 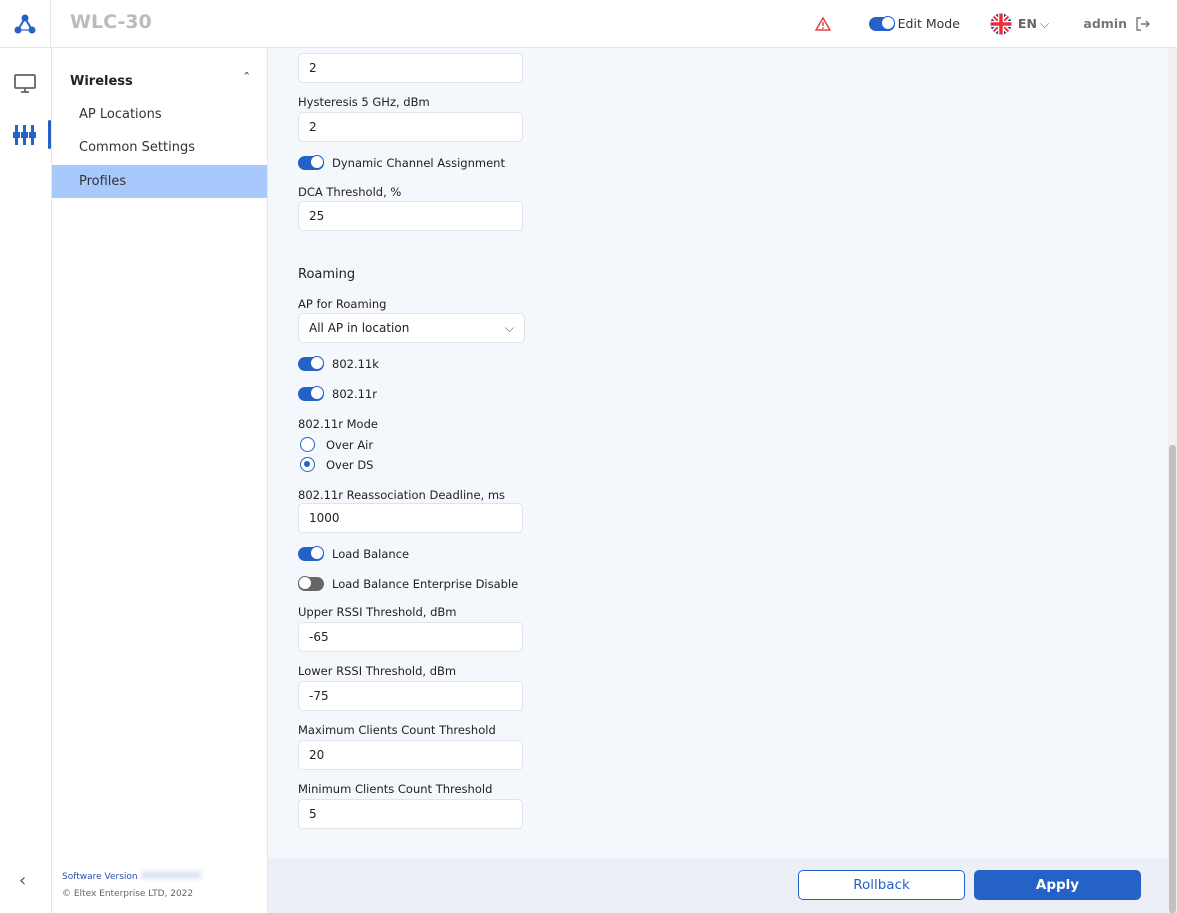 What do you see at coordinates (410, 518) in the screenshot?
I see `reassoc-input: 1000` at bounding box center [410, 518].